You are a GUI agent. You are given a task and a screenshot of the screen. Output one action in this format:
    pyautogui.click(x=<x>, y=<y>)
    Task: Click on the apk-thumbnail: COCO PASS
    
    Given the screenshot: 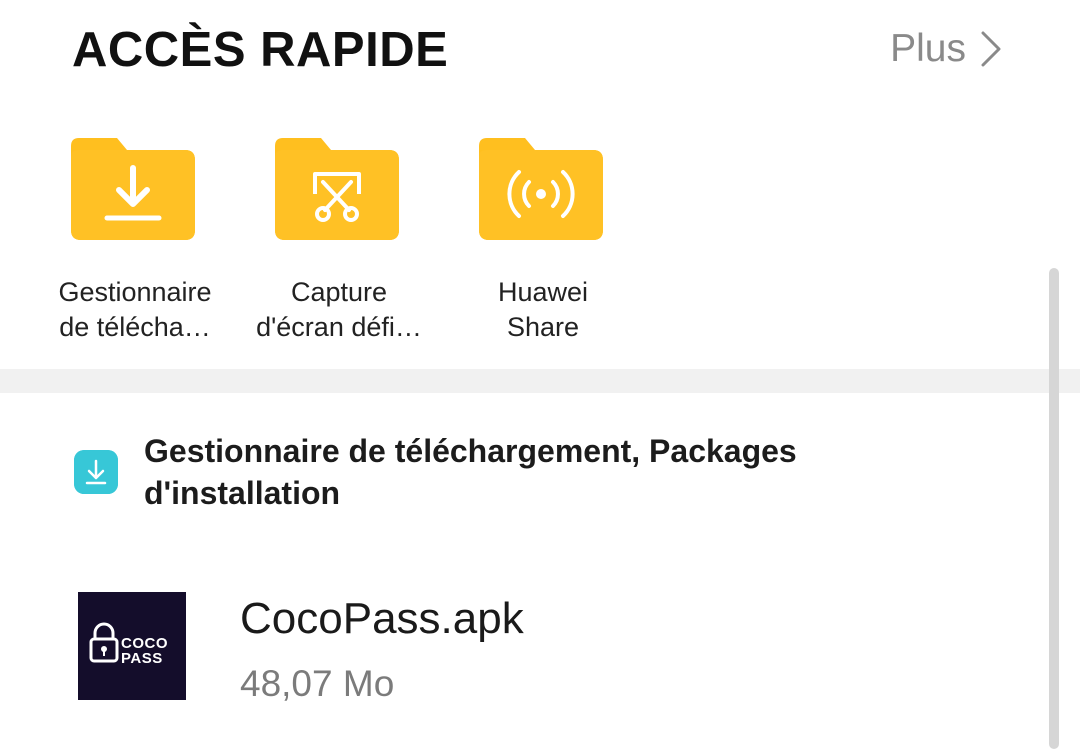 What is the action you would take?
    pyautogui.click(x=132, y=646)
    